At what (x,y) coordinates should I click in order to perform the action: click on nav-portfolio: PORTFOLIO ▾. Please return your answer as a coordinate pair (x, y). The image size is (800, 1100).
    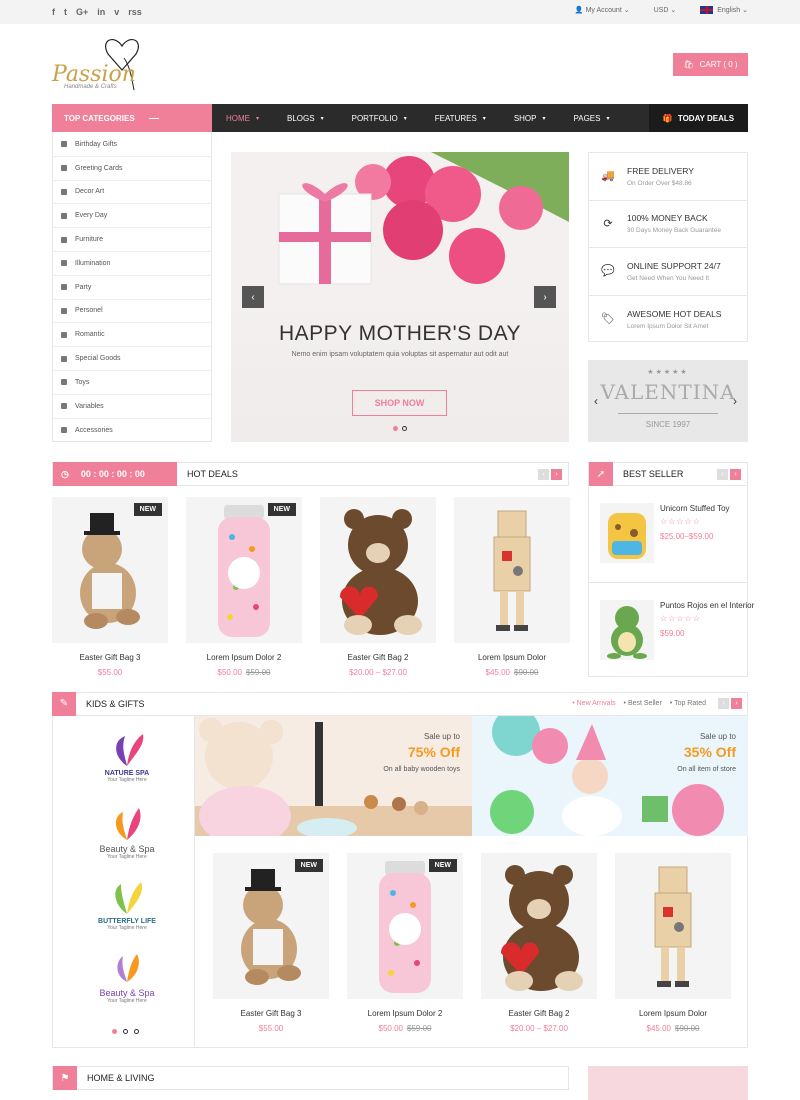
    Looking at the image, I should click on (379, 118).